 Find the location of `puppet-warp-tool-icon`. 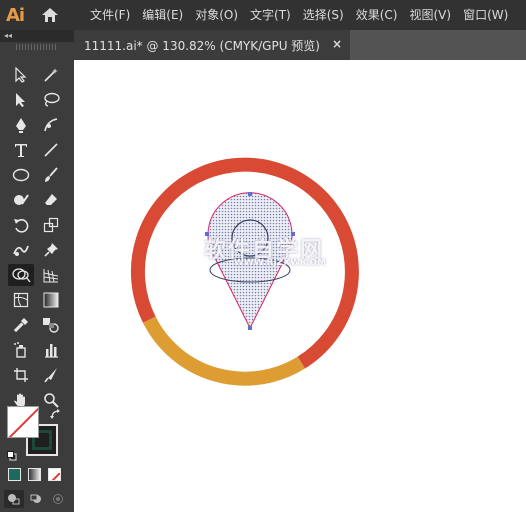

puppet-warp-tool-icon is located at coordinates (21, 250).